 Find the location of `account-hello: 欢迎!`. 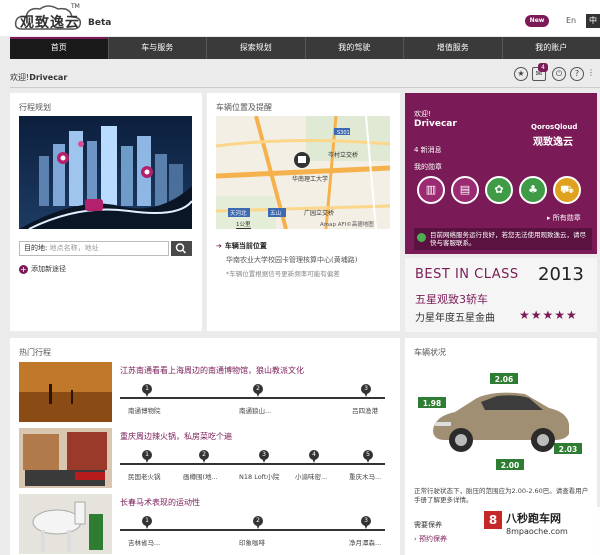

account-hello: 欢迎! is located at coordinates (422, 114).